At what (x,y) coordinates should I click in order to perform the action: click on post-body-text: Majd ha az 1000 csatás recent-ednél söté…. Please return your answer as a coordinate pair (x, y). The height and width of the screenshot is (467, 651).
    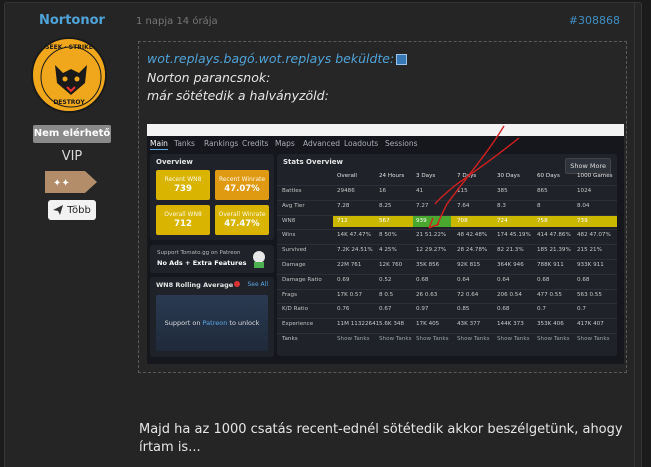
    Looking at the image, I should click on (381, 438).